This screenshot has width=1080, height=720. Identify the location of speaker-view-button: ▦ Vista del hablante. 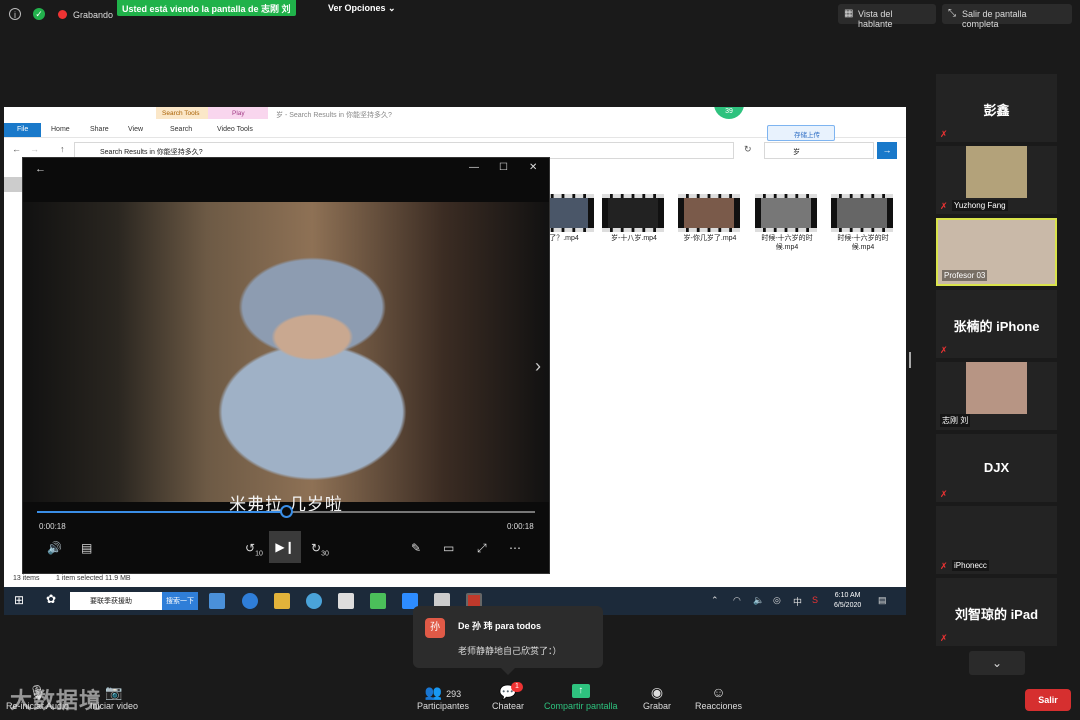
(887, 16).